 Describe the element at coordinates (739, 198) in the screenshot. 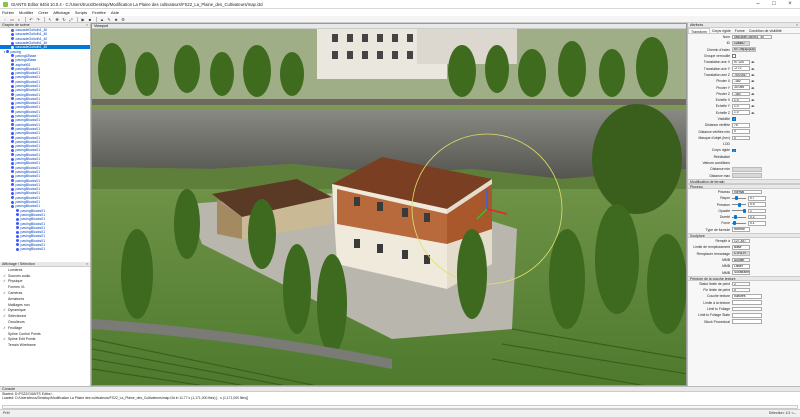

I see `radius-slider` at that location.